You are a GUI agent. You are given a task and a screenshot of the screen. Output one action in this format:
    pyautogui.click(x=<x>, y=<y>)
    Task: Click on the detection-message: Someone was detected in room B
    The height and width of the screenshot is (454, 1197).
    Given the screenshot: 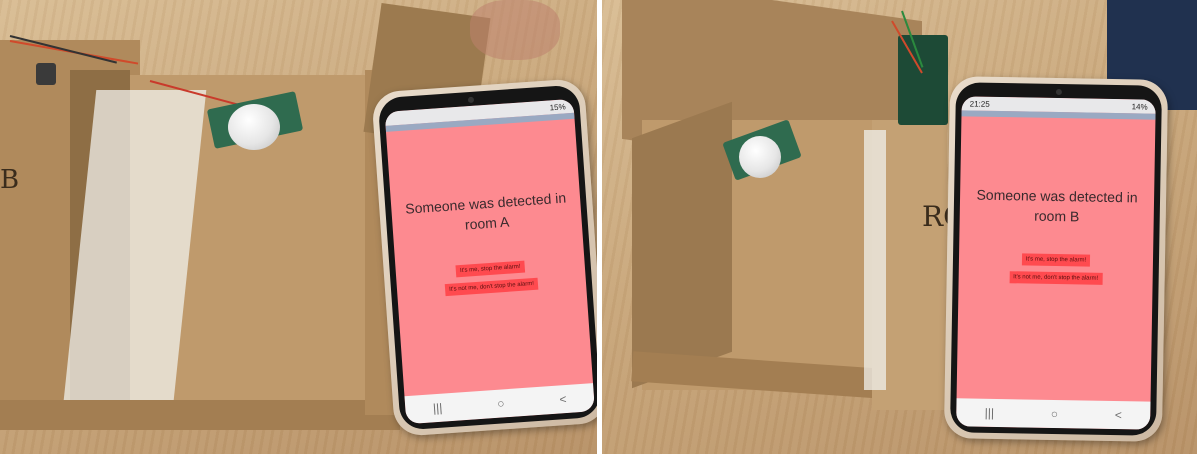 What is the action you would take?
    pyautogui.click(x=1057, y=205)
    